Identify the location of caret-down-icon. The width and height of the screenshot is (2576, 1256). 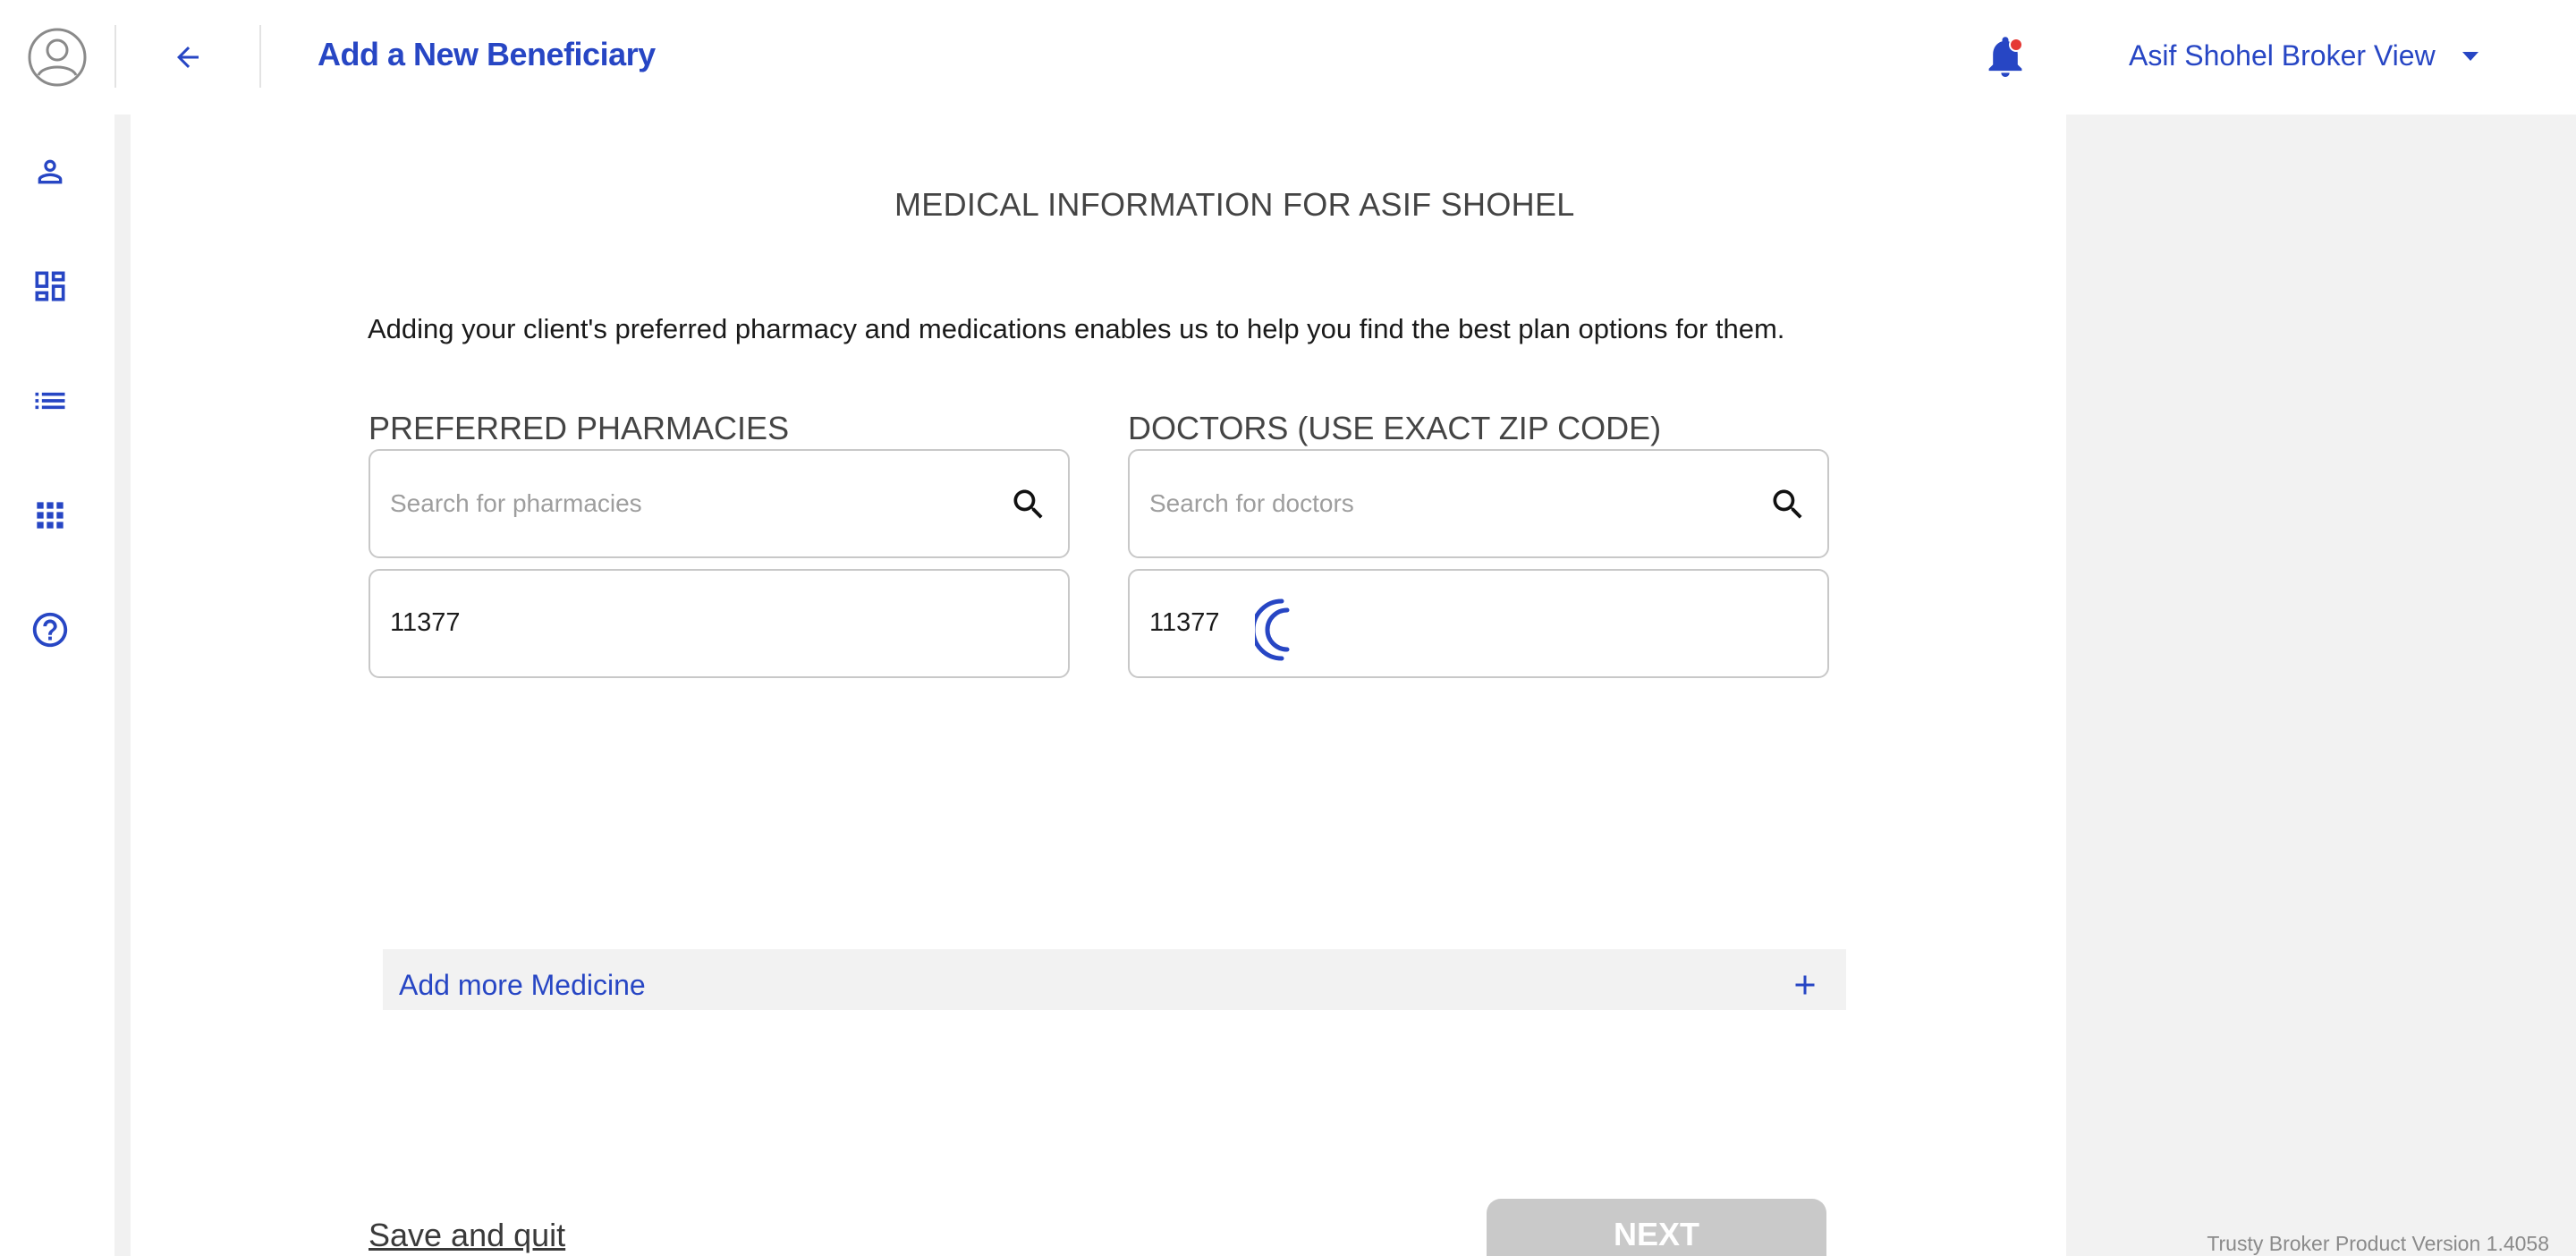
(2470, 56).